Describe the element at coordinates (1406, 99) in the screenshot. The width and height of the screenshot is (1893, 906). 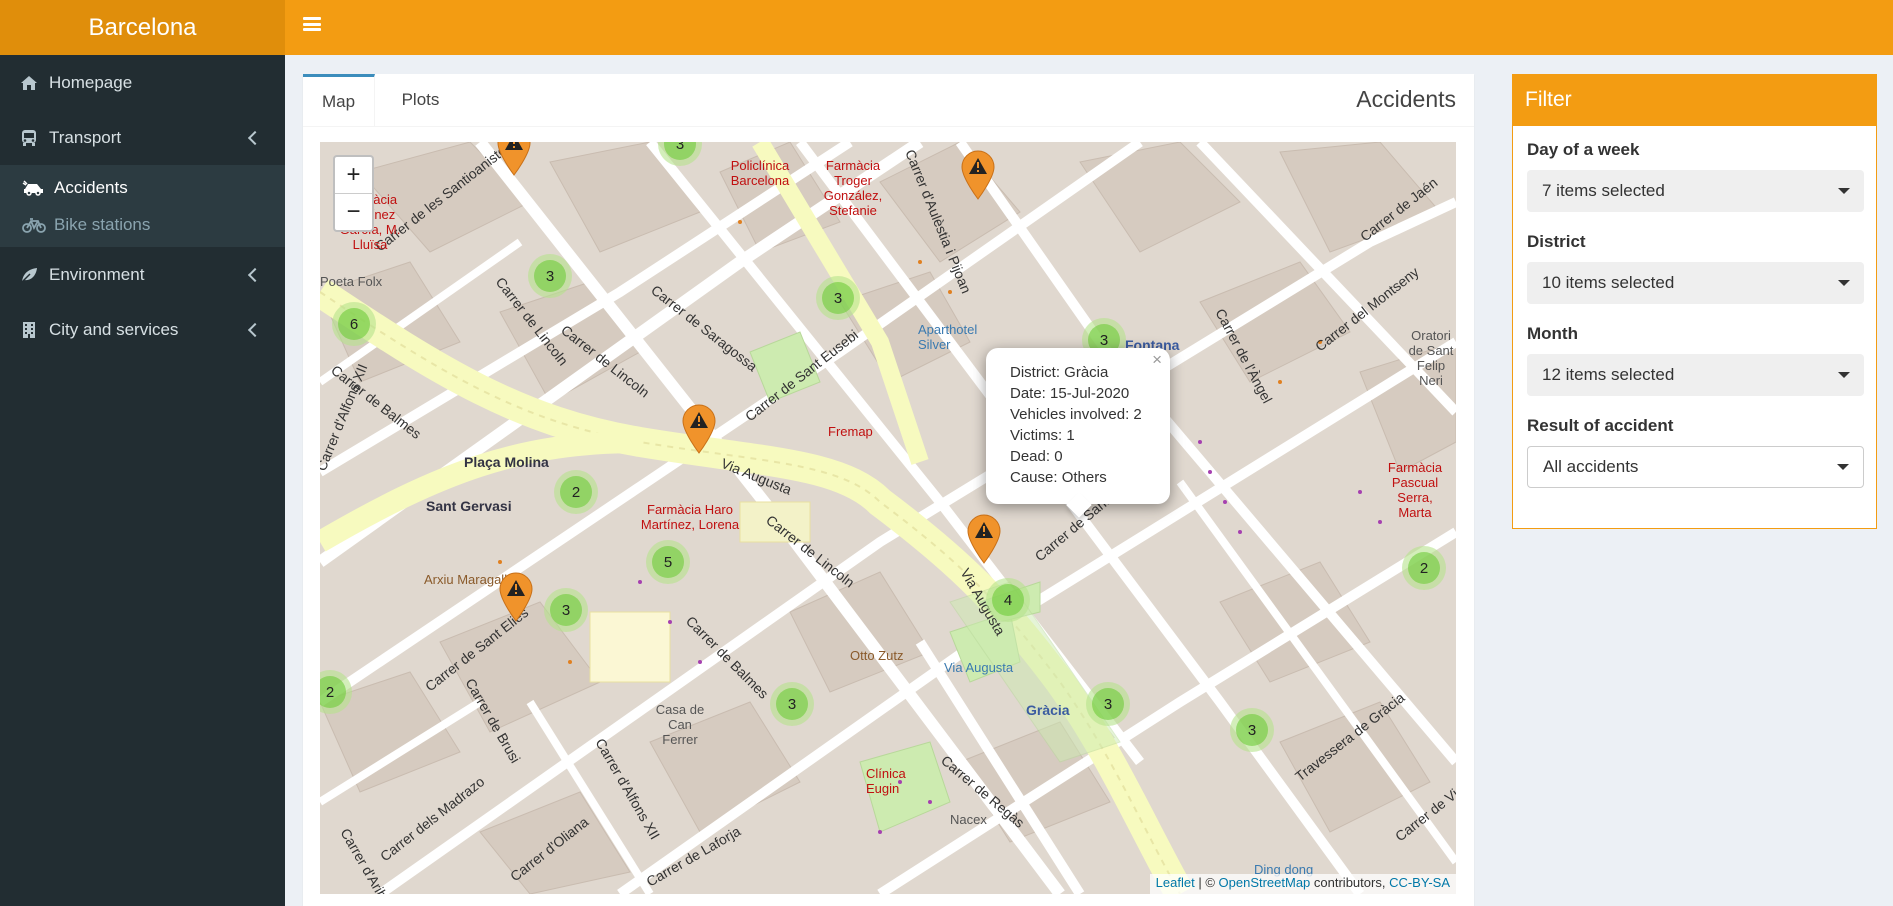
I see `page-title: Accidents` at that location.